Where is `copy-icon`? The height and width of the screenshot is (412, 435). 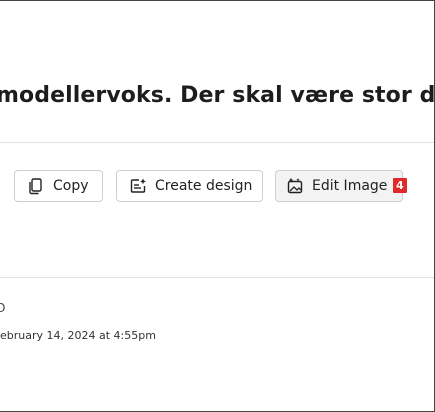
copy-icon is located at coordinates (36, 186).